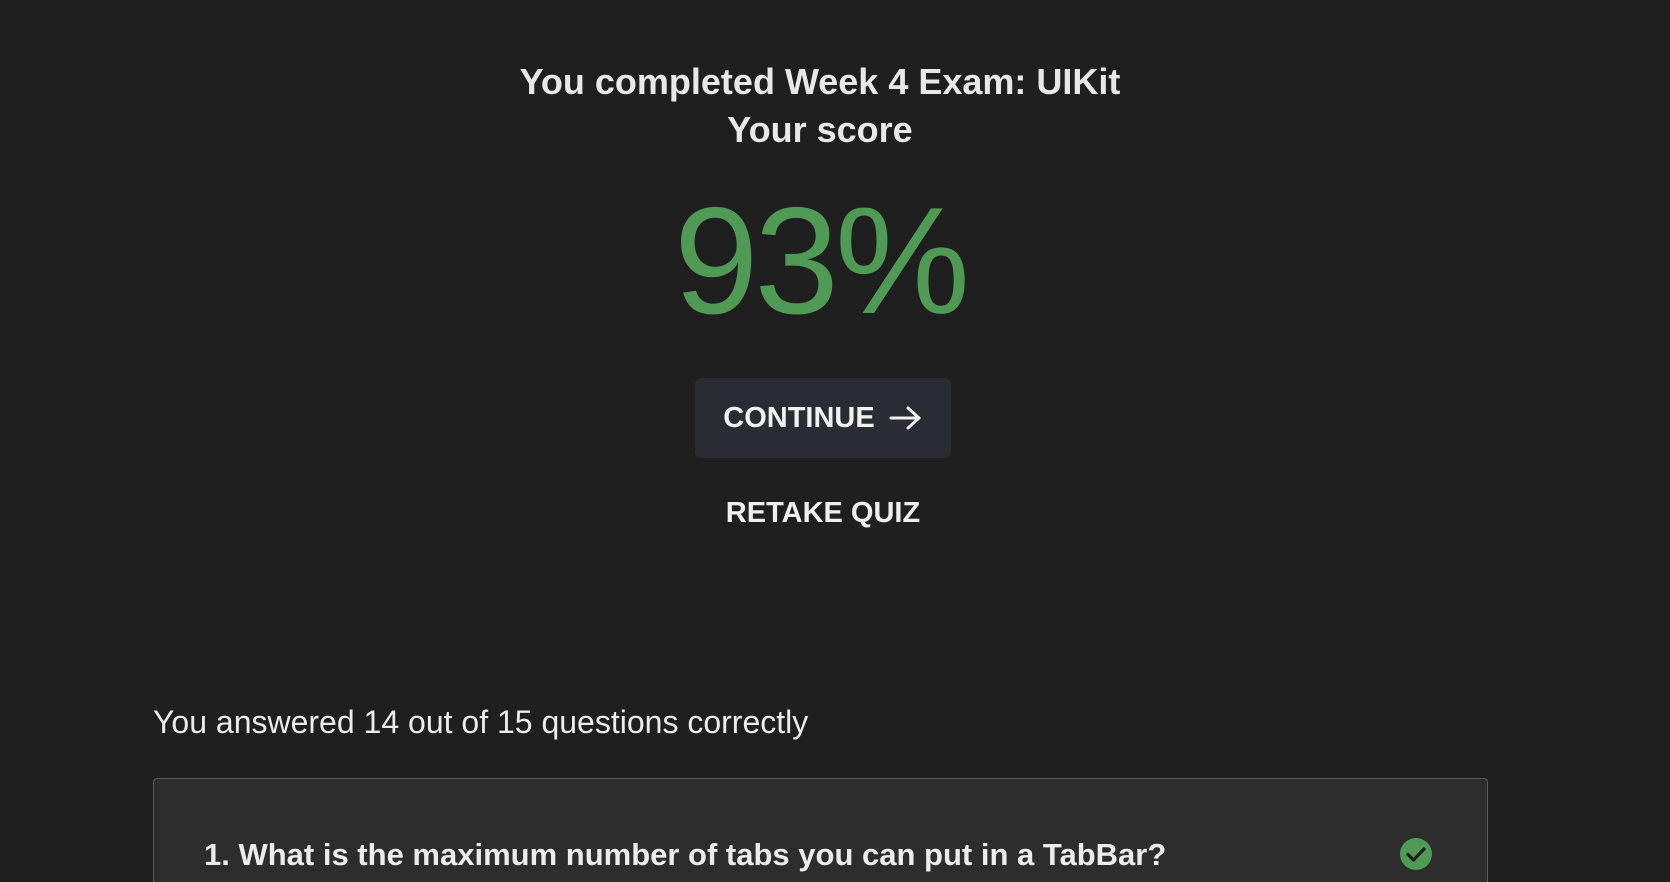 The image size is (1670, 882). What do you see at coordinates (820, 129) in the screenshot?
I see `score-label: Your score` at bounding box center [820, 129].